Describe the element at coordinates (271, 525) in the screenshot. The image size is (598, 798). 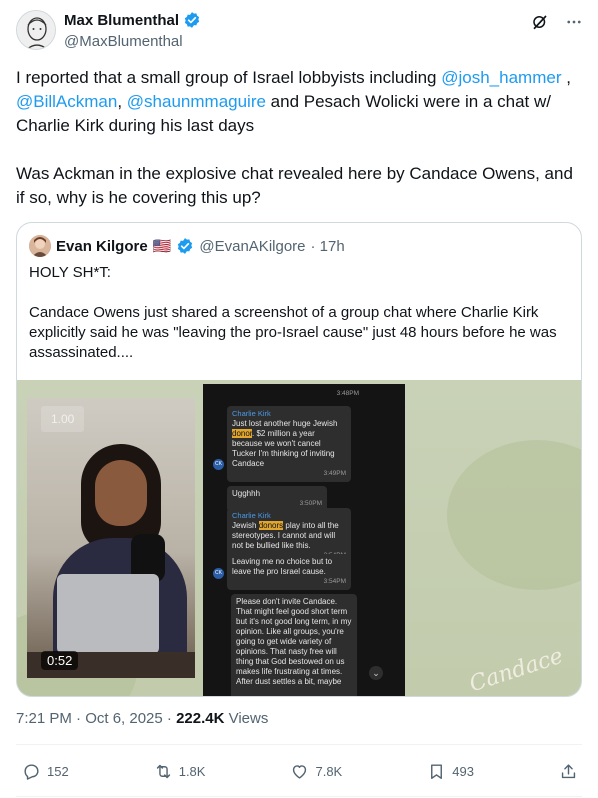
I see `chat-highlight: donors` at that location.